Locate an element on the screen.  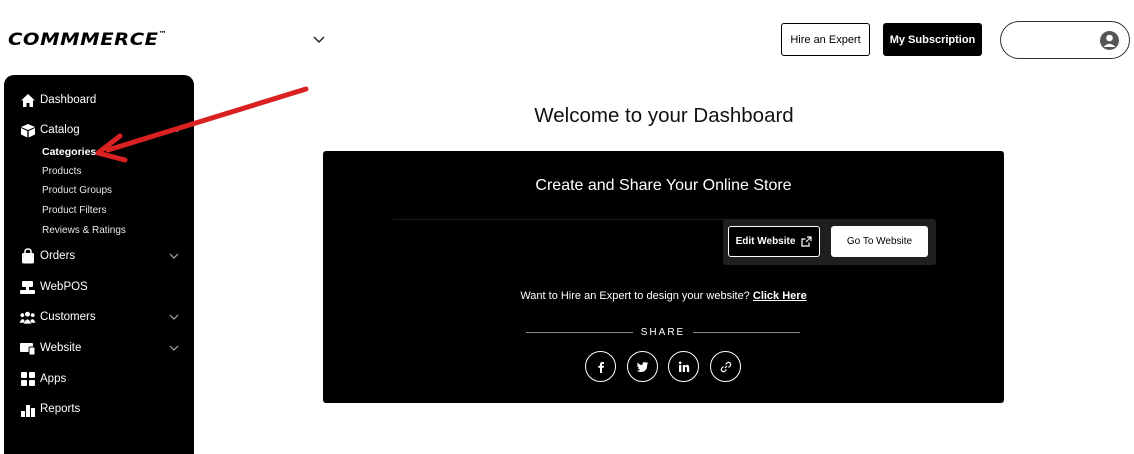
click-here-link: Click Here is located at coordinates (780, 296).